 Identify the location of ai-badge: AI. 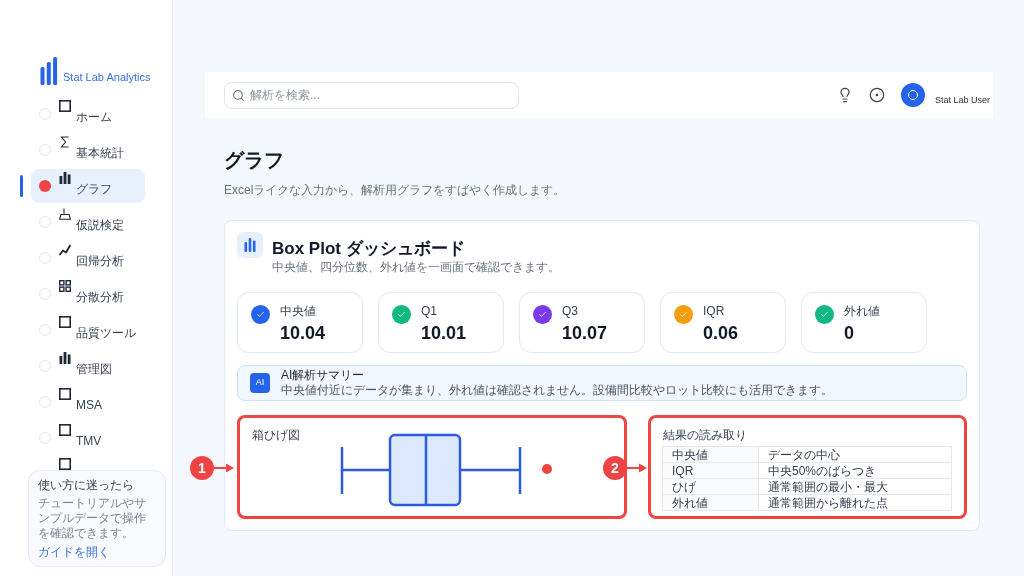
(260, 383).